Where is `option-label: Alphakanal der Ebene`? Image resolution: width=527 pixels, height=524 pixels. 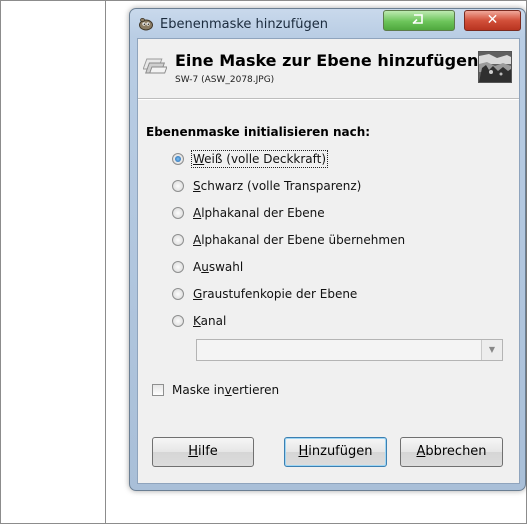 option-label: Alphakanal der Ebene is located at coordinates (259, 213).